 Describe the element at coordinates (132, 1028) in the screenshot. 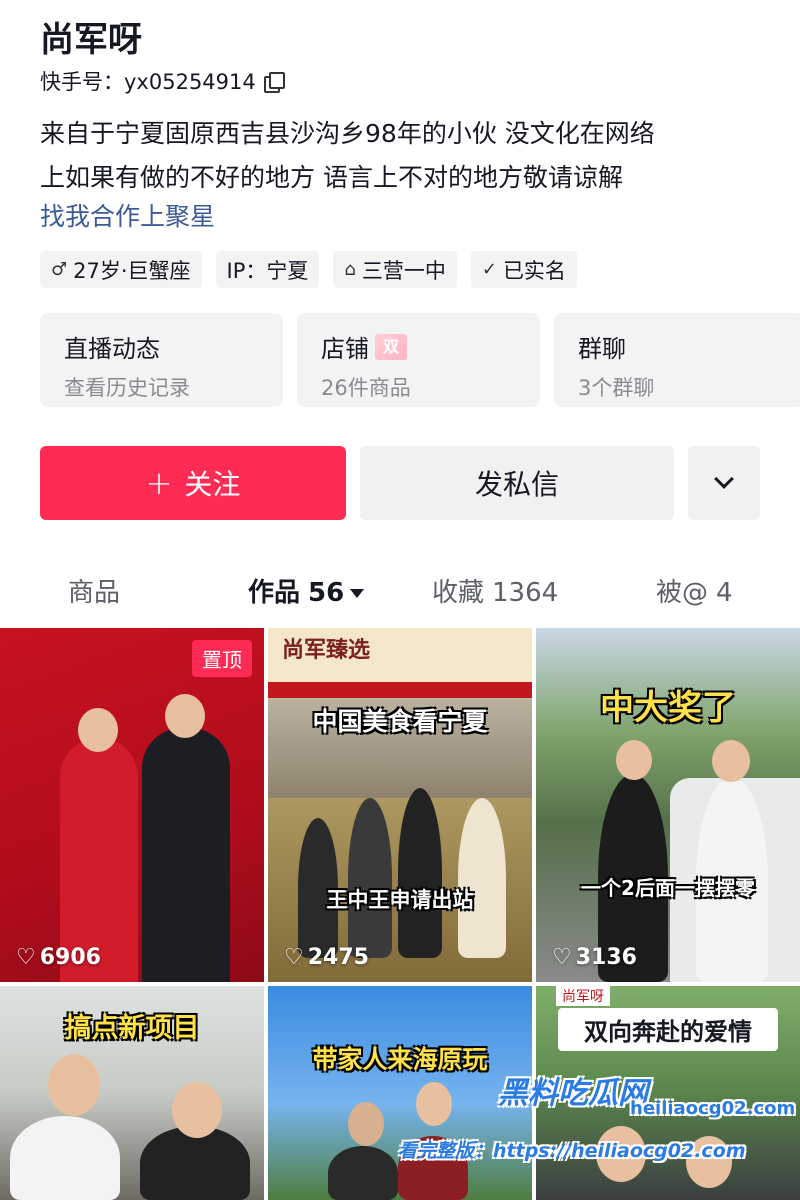

I see `video-caption: 搞点新项目` at that location.